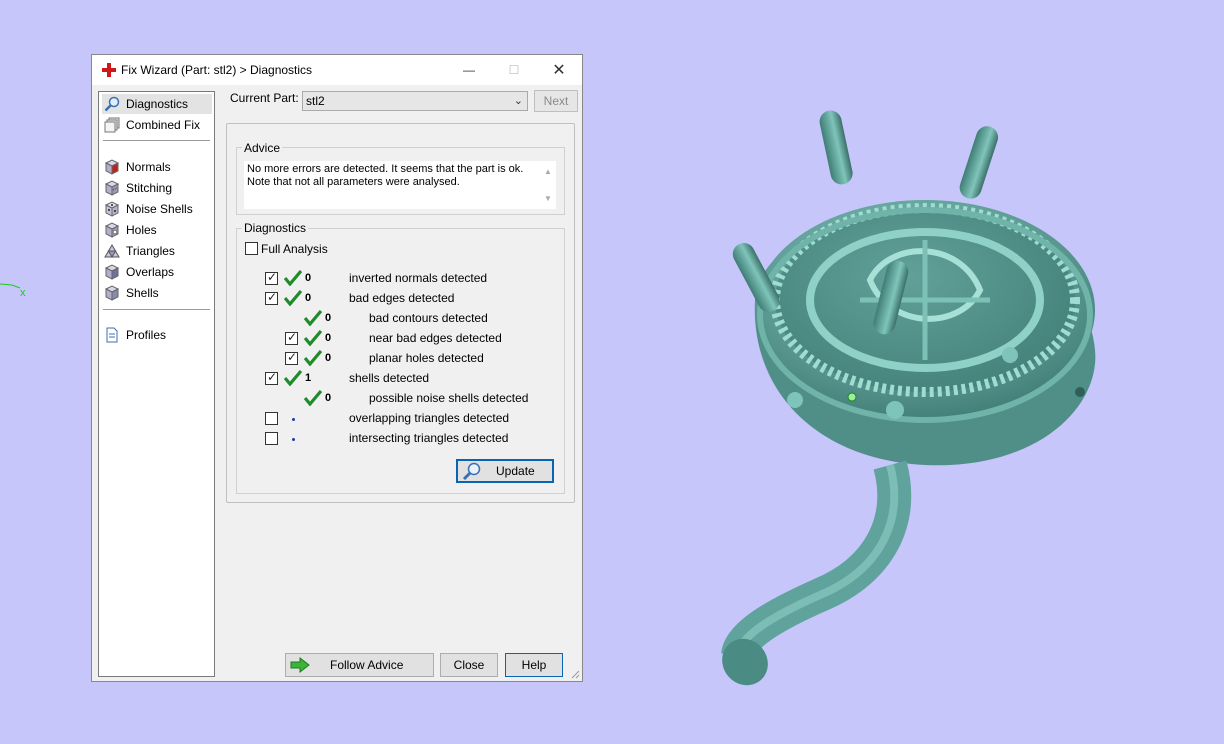 This screenshot has width=1224, height=744. What do you see at coordinates (112, 251) in the screenshot?
I see `triangles-icon` at bounding box center [112, 251].